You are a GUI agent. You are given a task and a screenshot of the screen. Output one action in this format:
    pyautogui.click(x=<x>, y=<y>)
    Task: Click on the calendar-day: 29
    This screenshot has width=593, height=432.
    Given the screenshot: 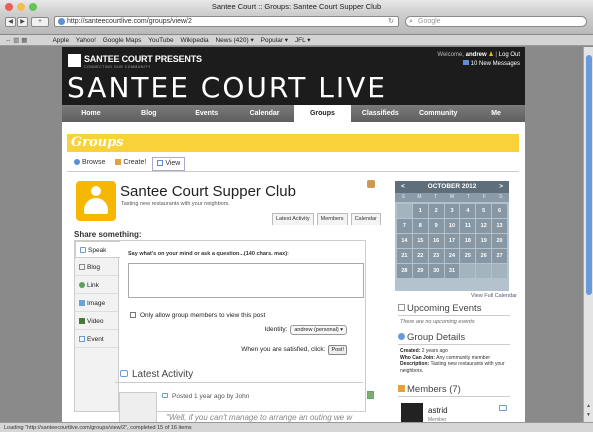 What is the action you would take?
    pyautogui.click(x=420, y=271)
    